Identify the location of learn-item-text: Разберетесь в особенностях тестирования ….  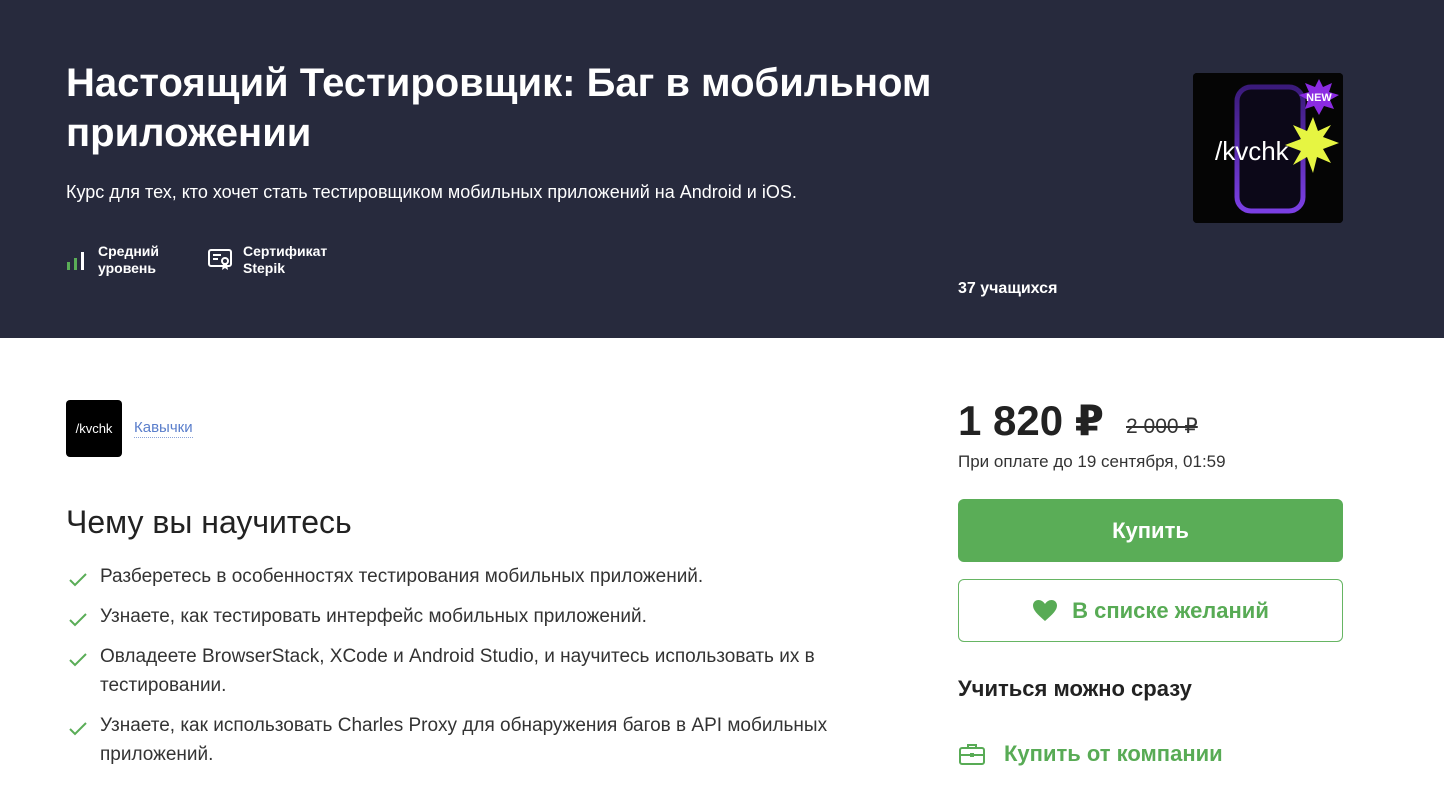
(402, 576).